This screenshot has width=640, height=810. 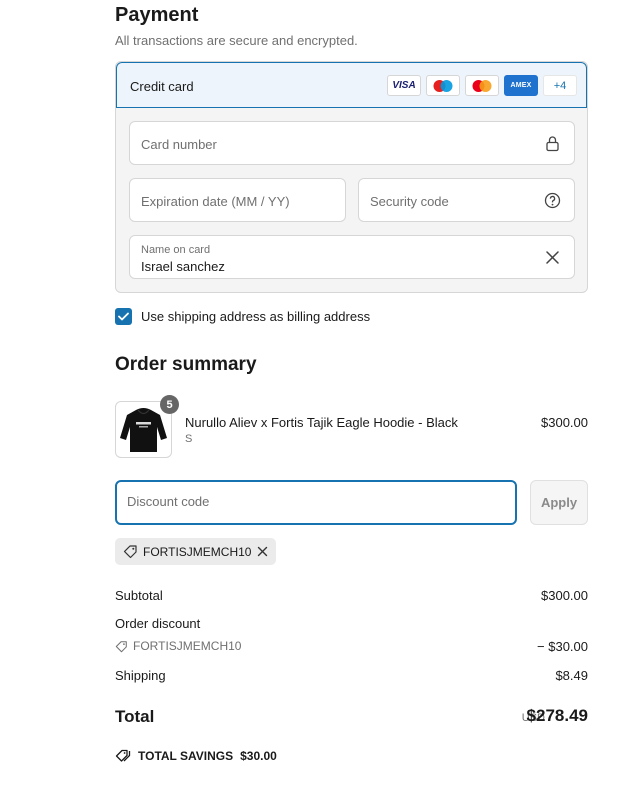 What do you see at coordinates (564, 595) in the screenshot?
I see `subtotal-value: $300.00` at bounding box center [564, 595].